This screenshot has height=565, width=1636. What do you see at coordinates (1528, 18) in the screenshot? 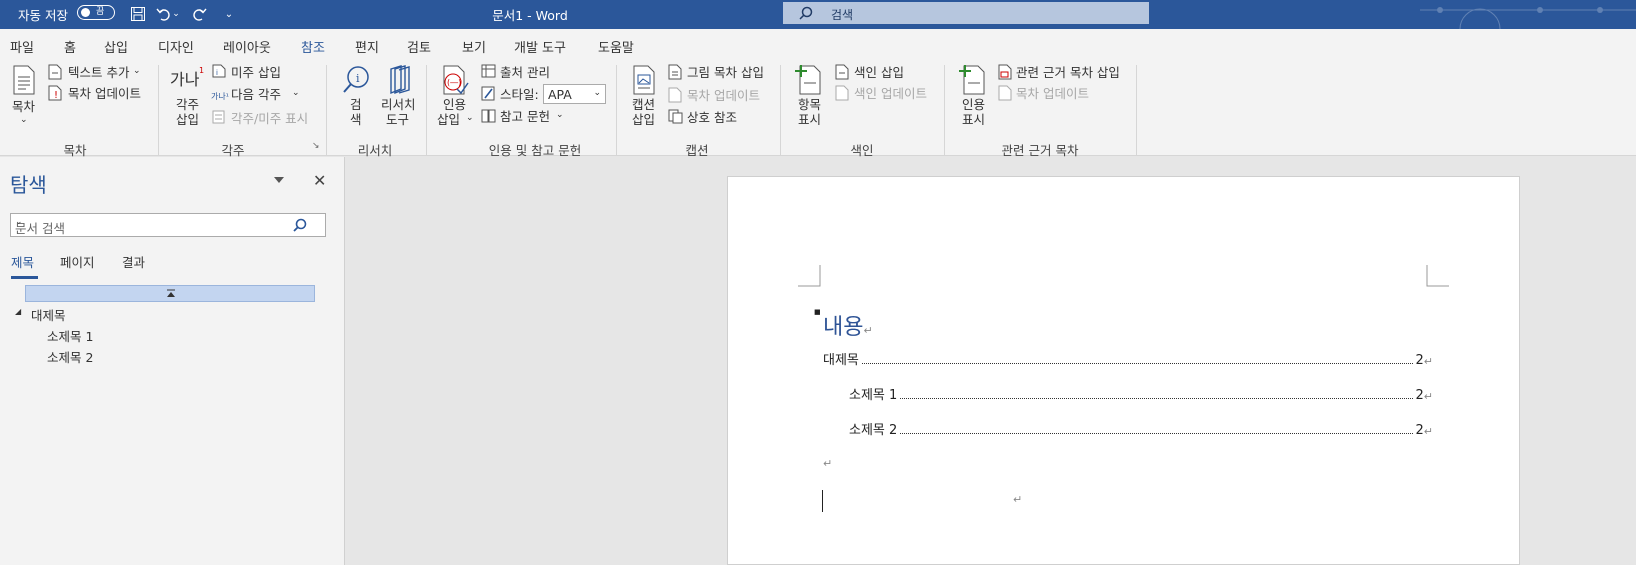
I see `title-decoration` at bounding box center [1528, 18].